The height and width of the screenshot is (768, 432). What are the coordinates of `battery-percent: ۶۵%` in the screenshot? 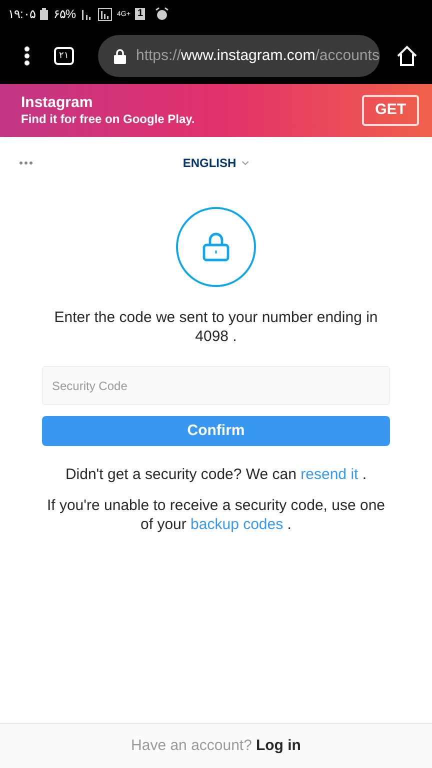 It's located at (64, 14).